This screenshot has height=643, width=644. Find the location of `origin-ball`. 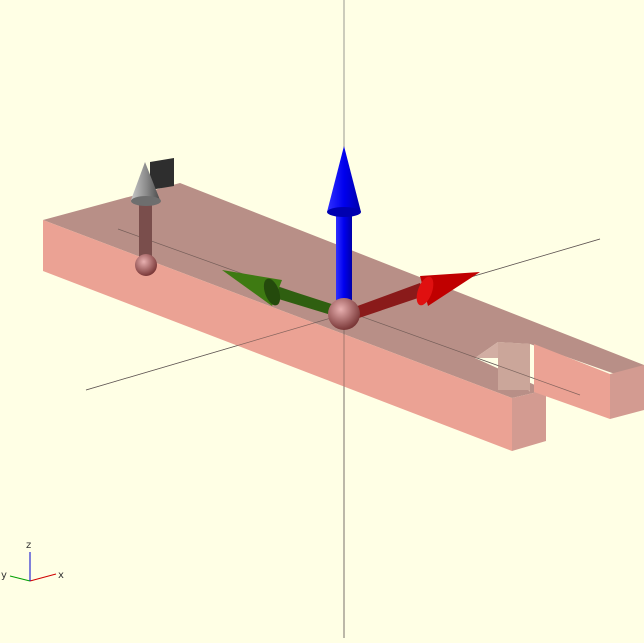

origin-ball is located at coordinates (344, 314).